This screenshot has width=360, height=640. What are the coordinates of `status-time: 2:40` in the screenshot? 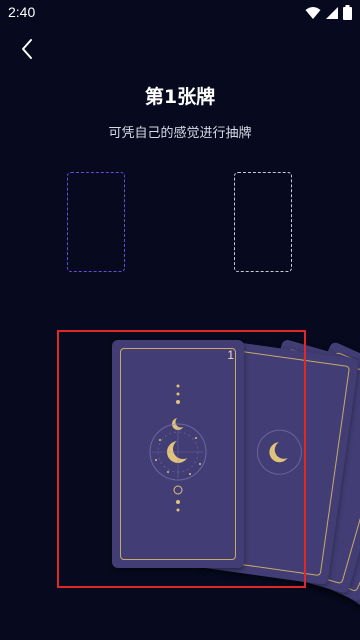 It's located at (22, 12).